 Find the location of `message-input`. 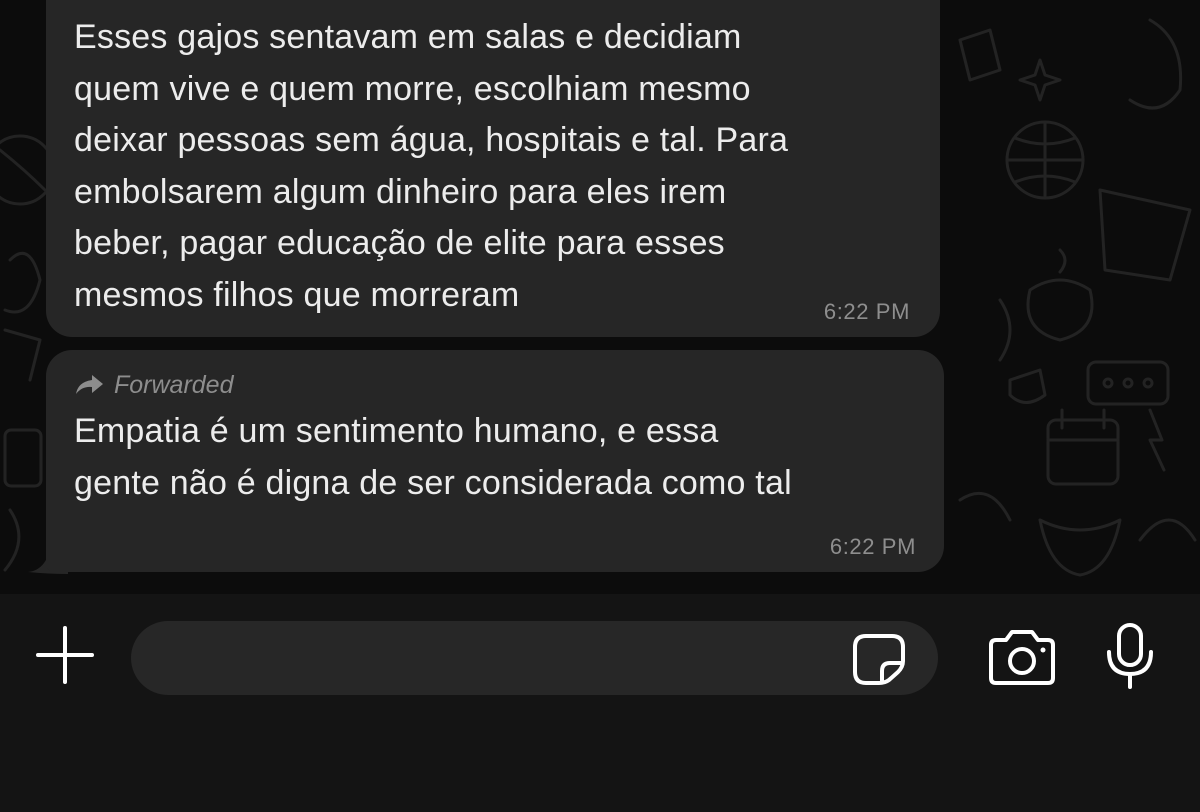

message-input is located at coordinates (534, 658).